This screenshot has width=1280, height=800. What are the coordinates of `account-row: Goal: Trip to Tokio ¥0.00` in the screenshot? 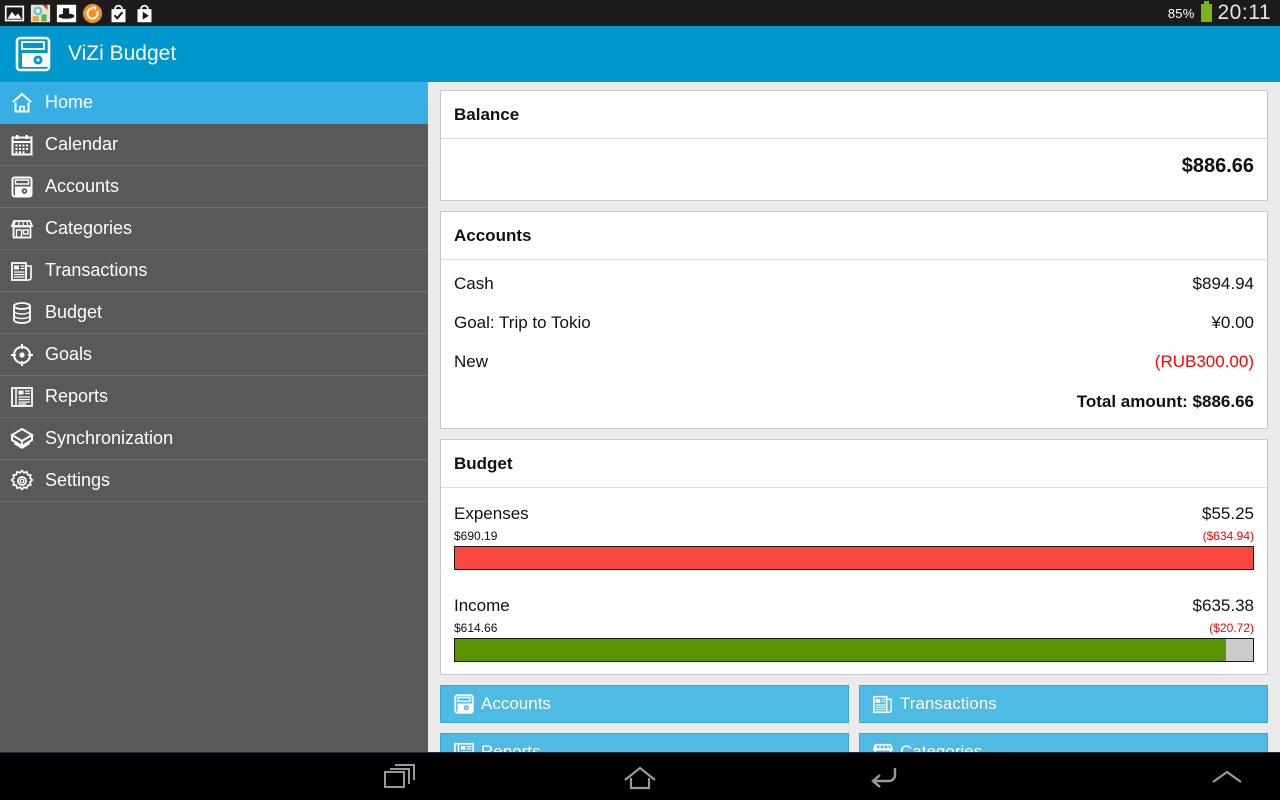 It's located at (854, 322).